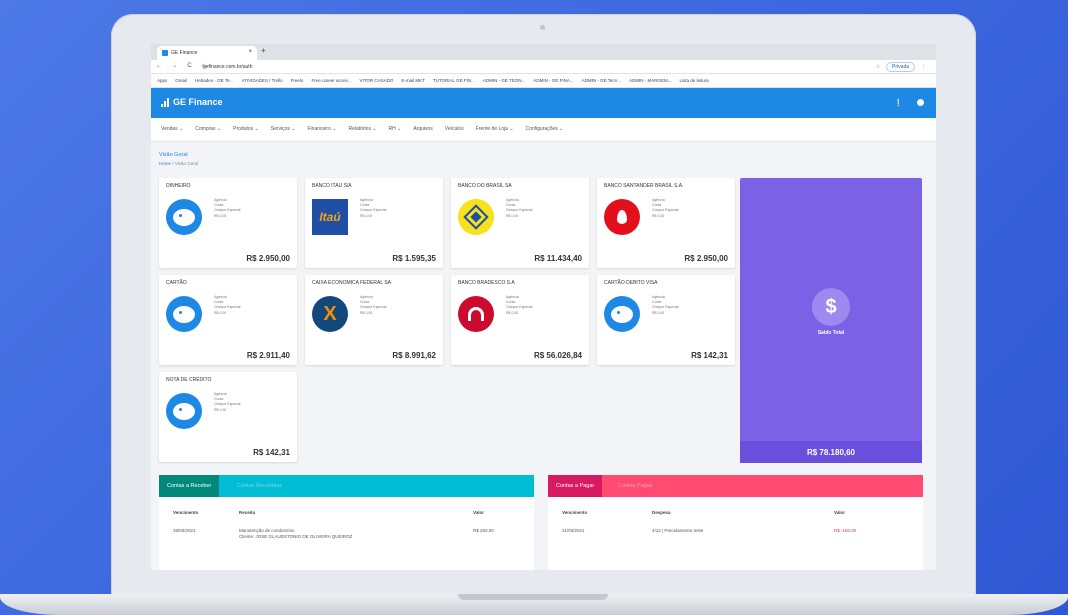 This screenshot has height=615, width=1068. What do you see at coordinates (165, 163) in the screenshot?
I see `breadcrumb-home: Home` at bounding box center [165, 163].